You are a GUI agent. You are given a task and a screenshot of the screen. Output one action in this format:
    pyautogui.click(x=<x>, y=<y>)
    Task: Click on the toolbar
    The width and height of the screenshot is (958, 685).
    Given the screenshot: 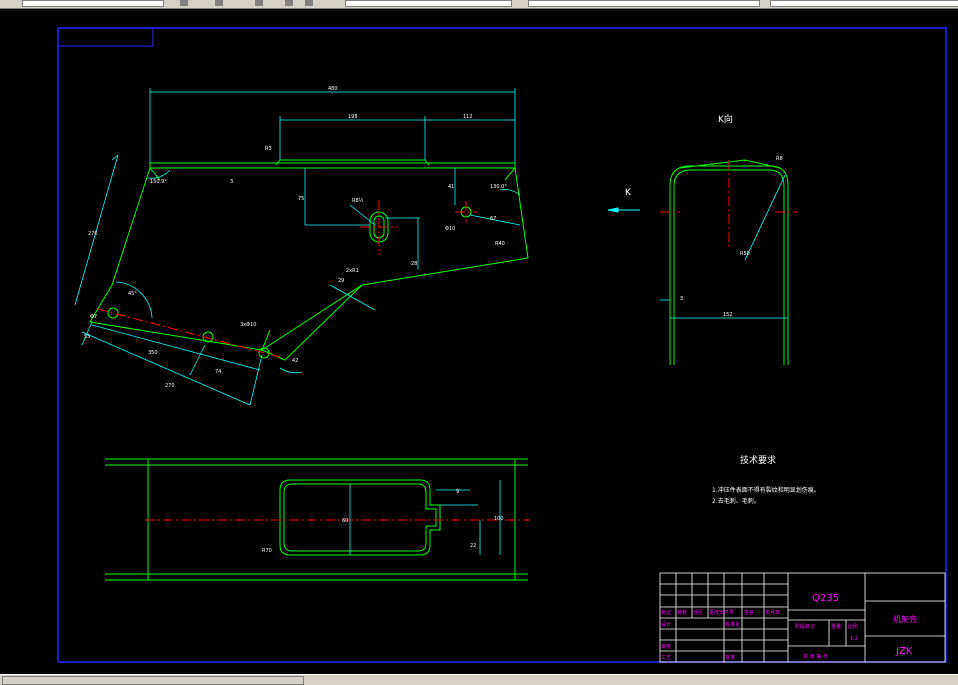 What is the action you would take?
    pyautogui.click(x=479, y=4)
    